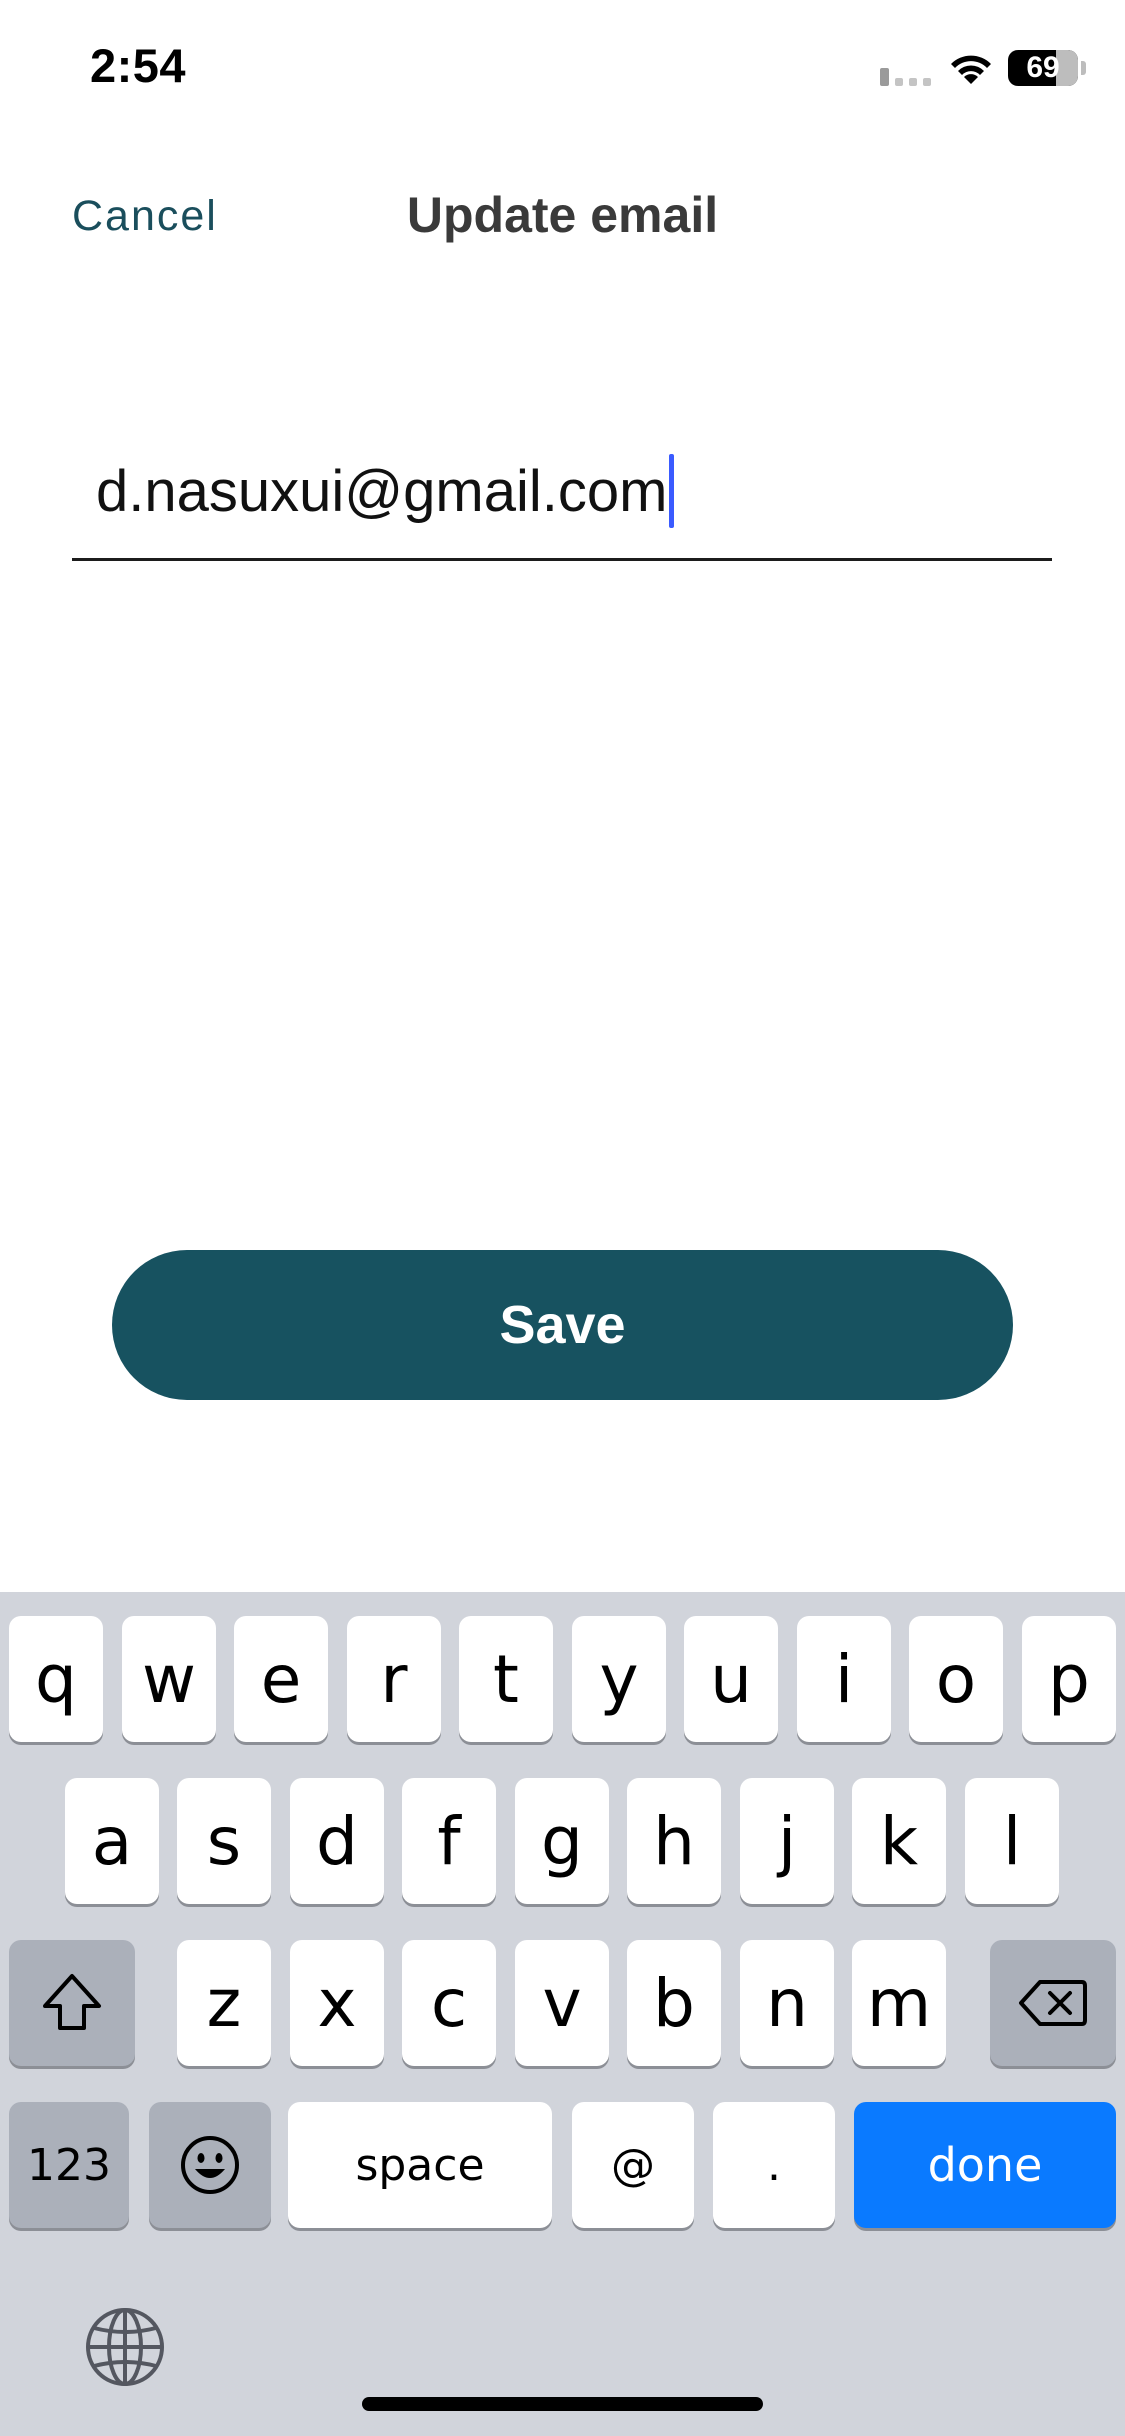 This screenshot has height=2436, width=1125. I want to click on battery-icon: 69, so click(1043, 68).